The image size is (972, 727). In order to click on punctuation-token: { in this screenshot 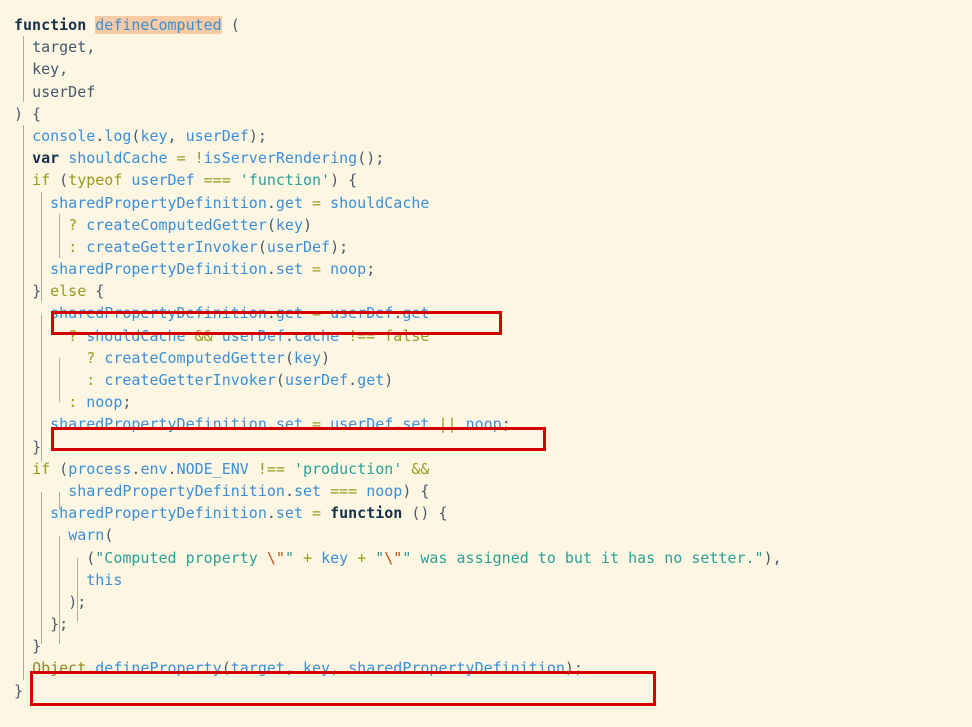, I will do `click(100, 291)`.